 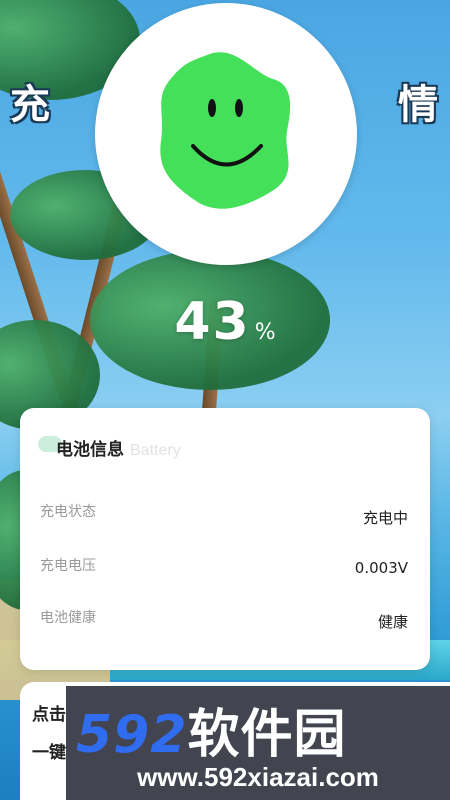 What do you see at coordinates (132, 735) in the screenshot?
I see `watermark-number: 592` at bounding box center [132, 735].